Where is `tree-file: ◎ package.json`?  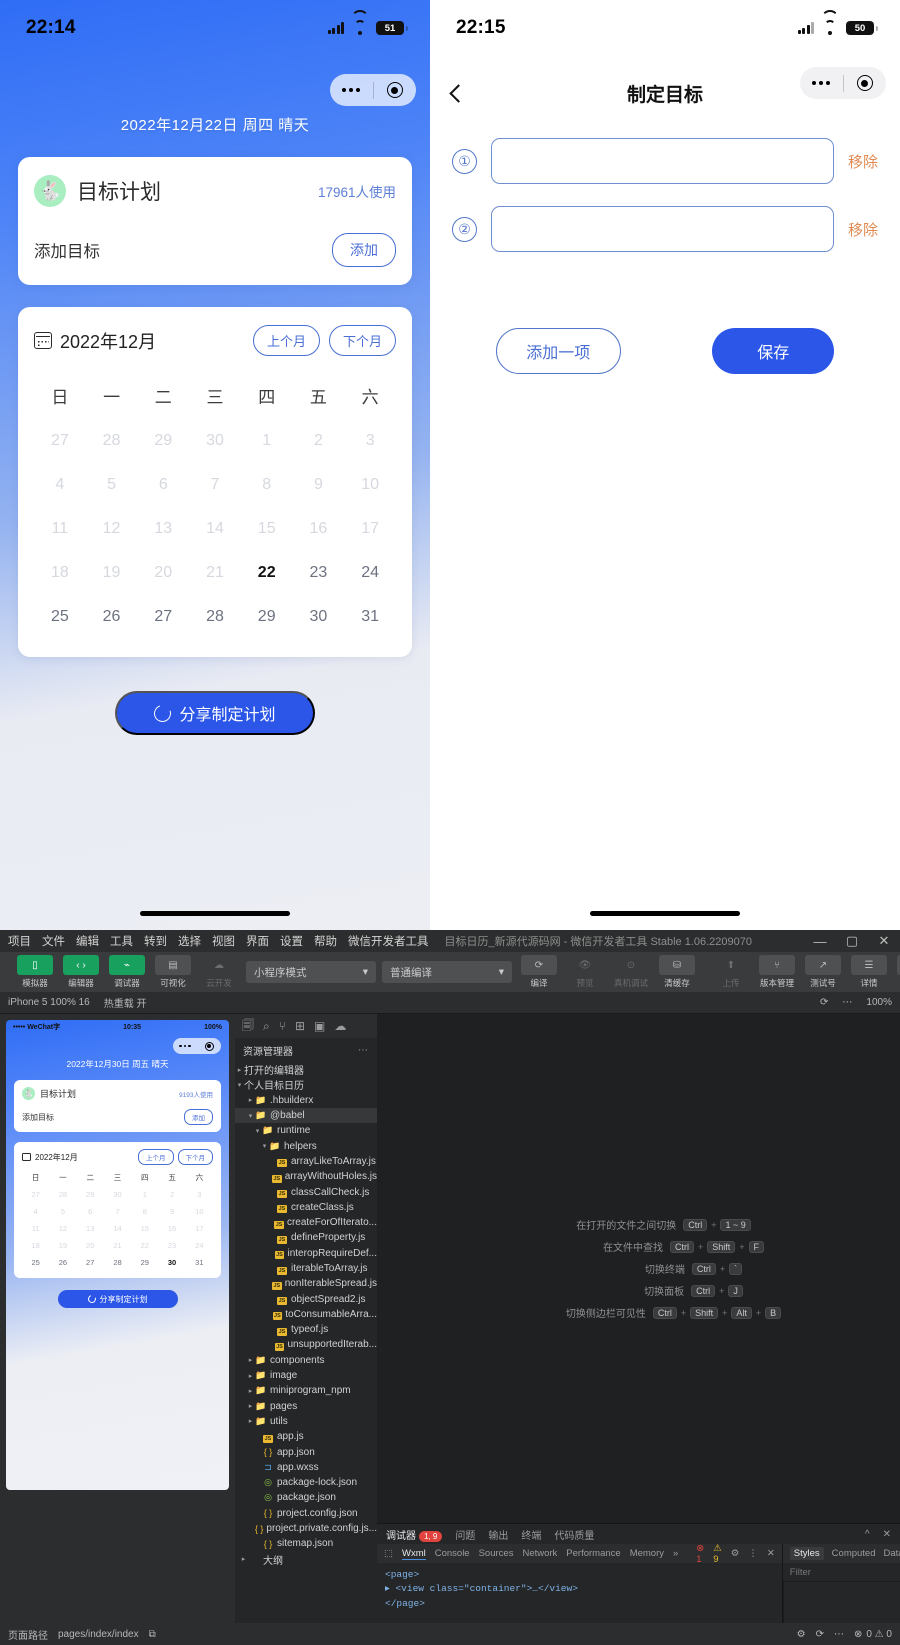
tree-file: ◎ package.json is located at coordinates (306, 1497).